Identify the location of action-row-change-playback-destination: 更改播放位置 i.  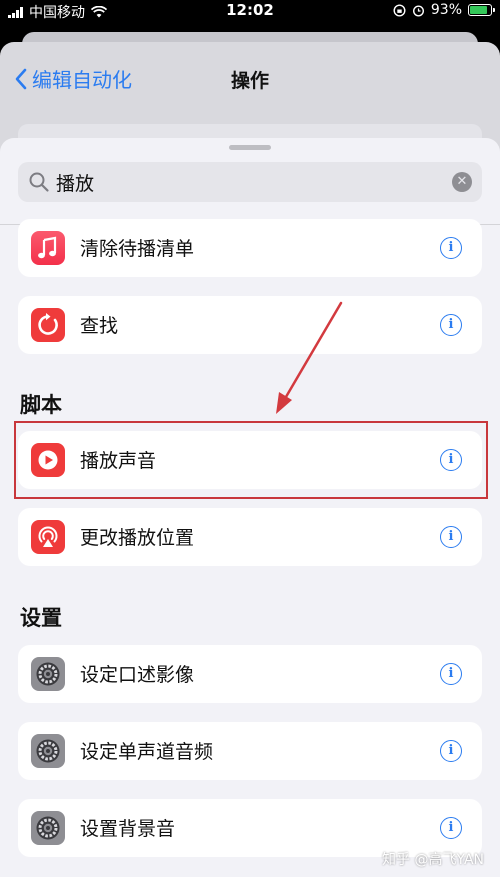
(250, 537).